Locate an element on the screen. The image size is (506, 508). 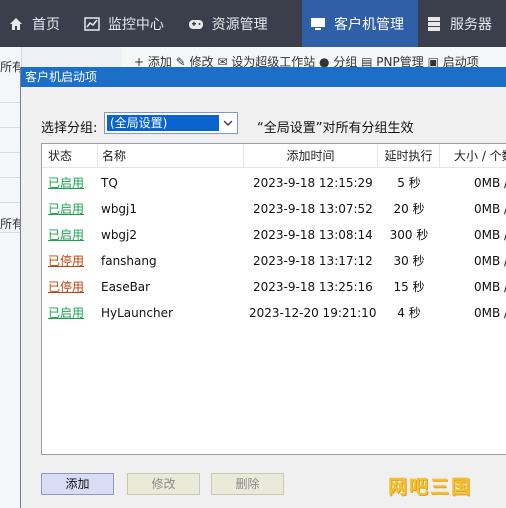
background-toolbar: + 添加 ✎ 修改 ✉ 设为超级工作站 ● 分组 ▤ PNP管理 ▣ 启动项 is located at coordinates (314, 58).